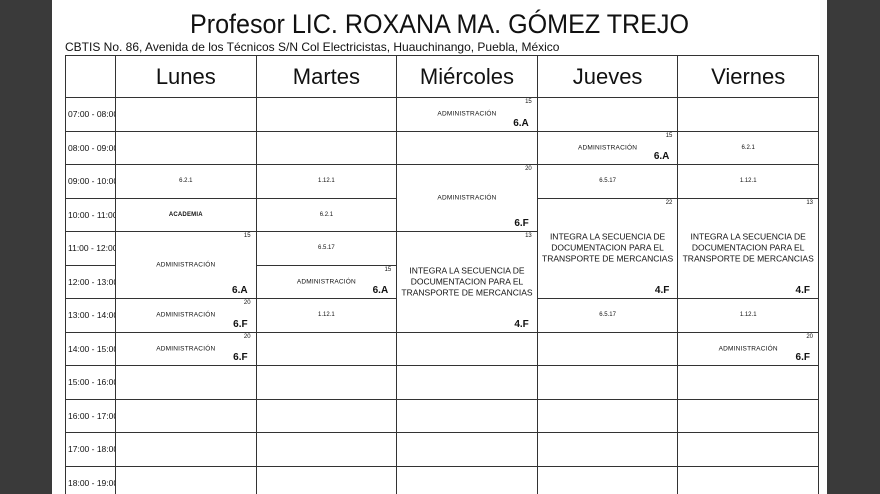 This screenshot has height=494, width=880. What do you see at coordinates (90, 114) in the screenshot?
I see `time-label: 07:00 - 08:00` at bounding box center [90, 114].